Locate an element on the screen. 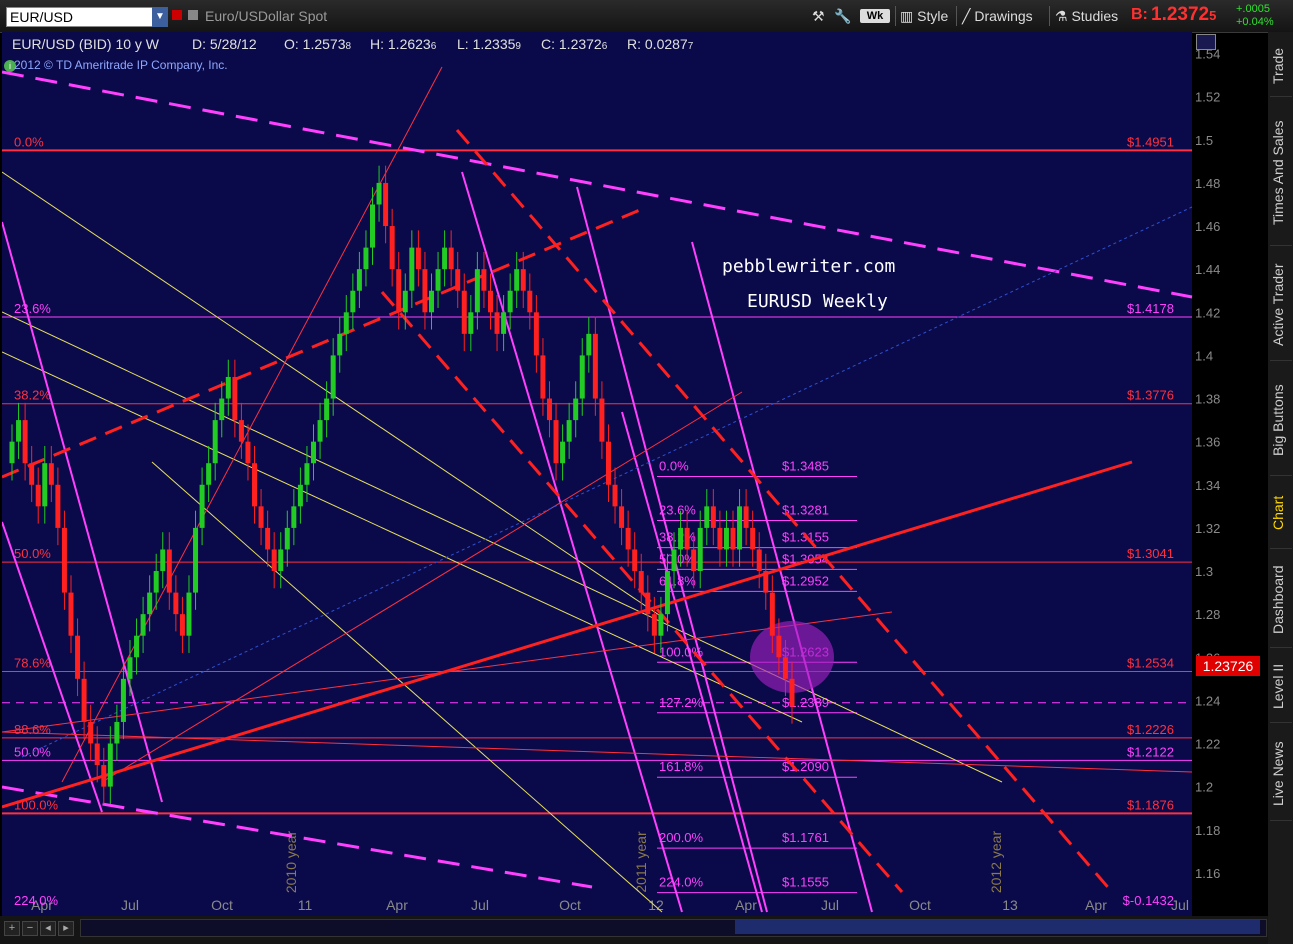 The image size is (1293, 944). y-tick-label: 1.34 is located at coordinates (1207, 485).